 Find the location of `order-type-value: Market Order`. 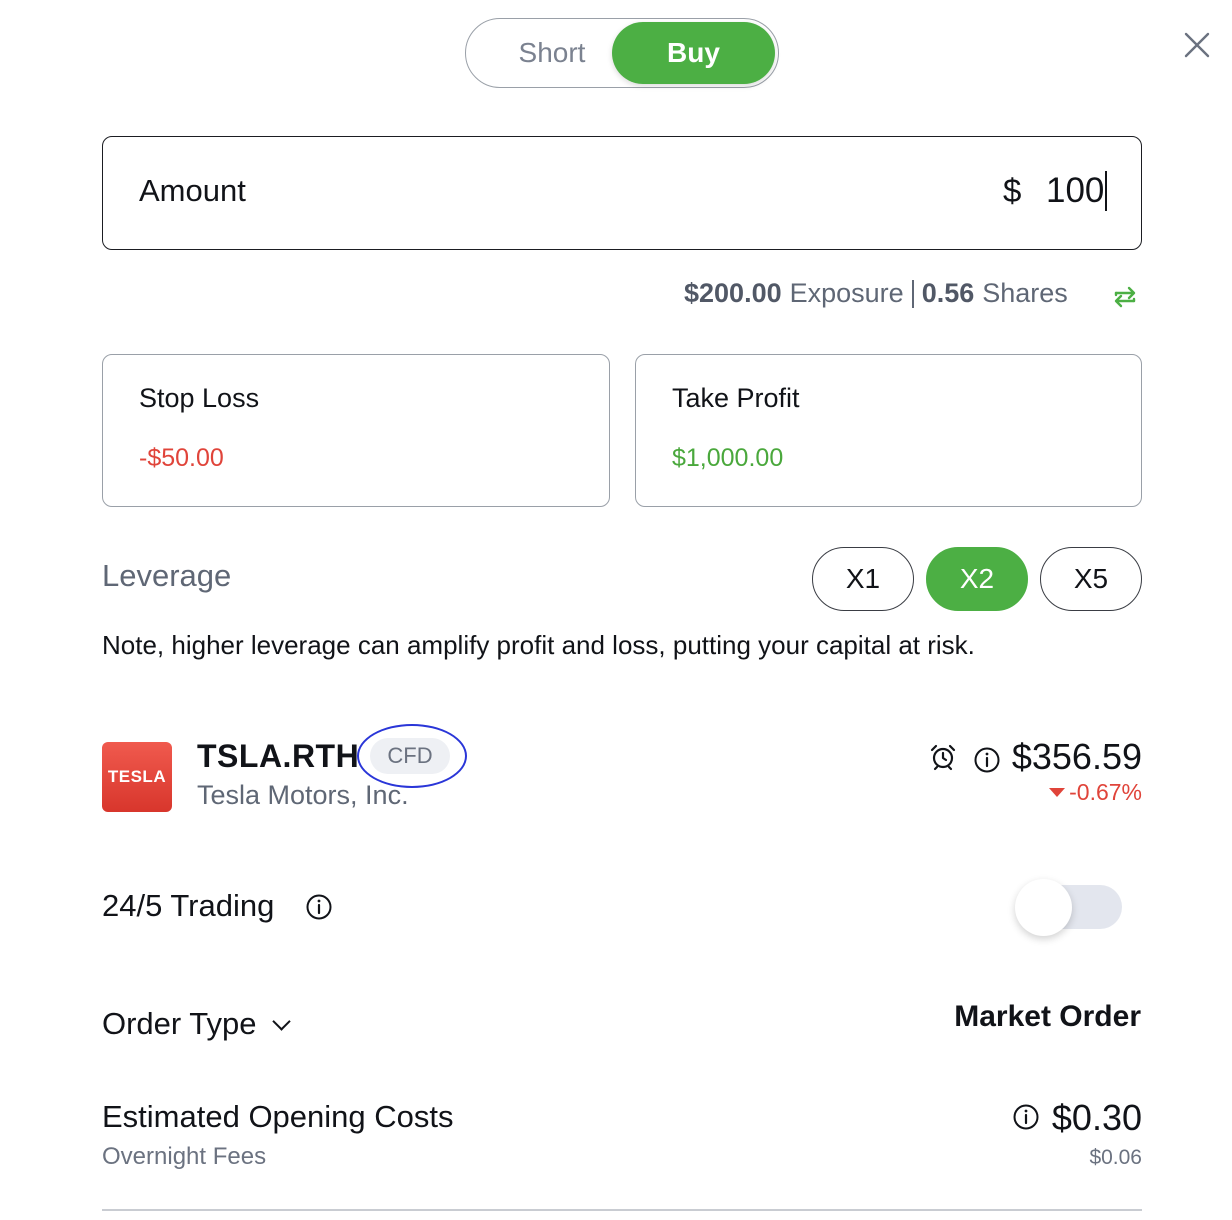

order-type-value: Market Order is located at coordinates (1047, 1016).